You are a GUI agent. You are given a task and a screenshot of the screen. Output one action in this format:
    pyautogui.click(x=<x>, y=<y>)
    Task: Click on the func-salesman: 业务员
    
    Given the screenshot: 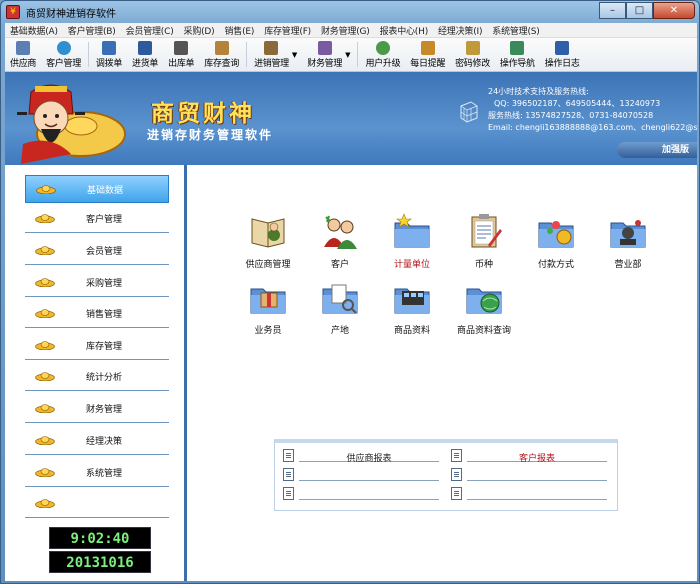 What is the action you would take?
    pyautogui.click(x=268, y=308)
    